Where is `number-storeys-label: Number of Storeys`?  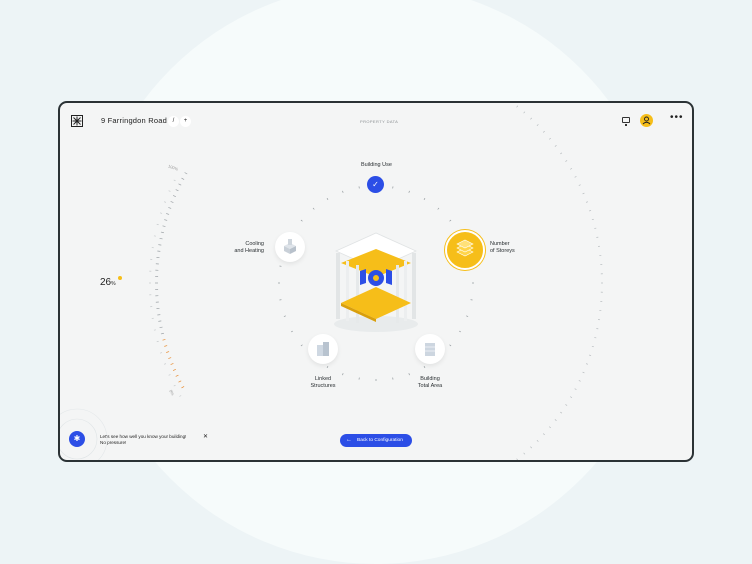
number-storeys-label: Number of Storeys is located at coordinates (502, 248).